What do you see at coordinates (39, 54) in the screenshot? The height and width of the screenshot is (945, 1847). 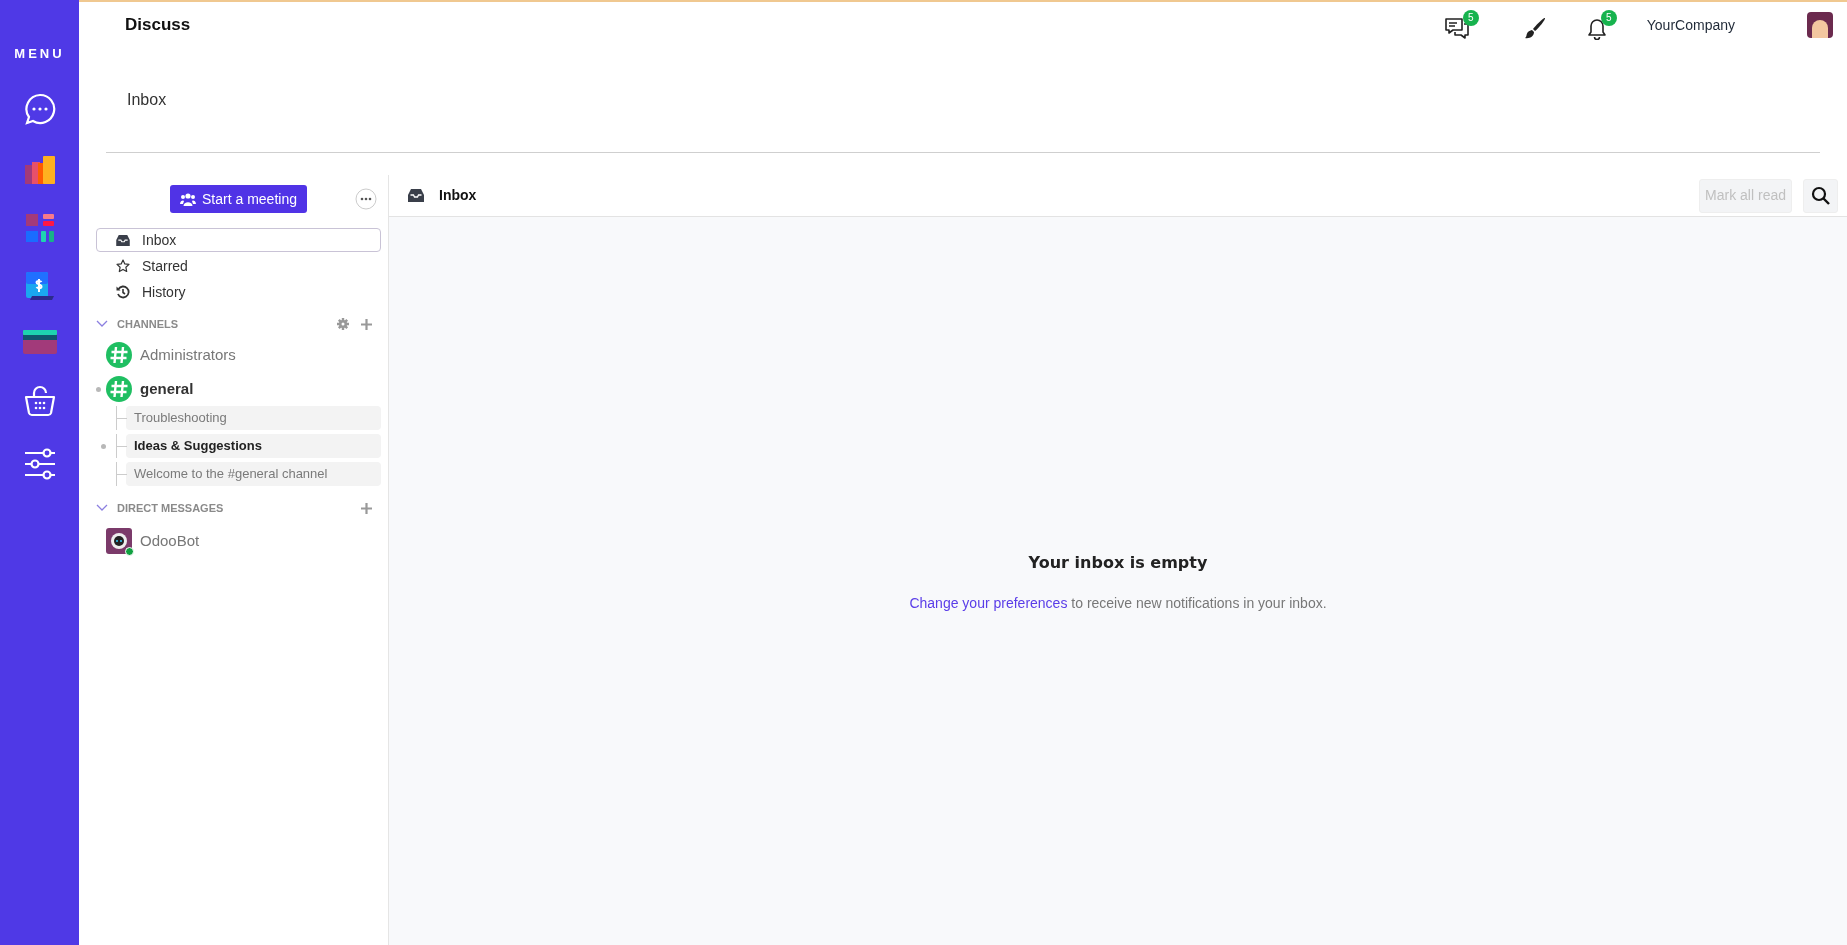 I see `menu-title: MENU` at bounding box center [39, 54].